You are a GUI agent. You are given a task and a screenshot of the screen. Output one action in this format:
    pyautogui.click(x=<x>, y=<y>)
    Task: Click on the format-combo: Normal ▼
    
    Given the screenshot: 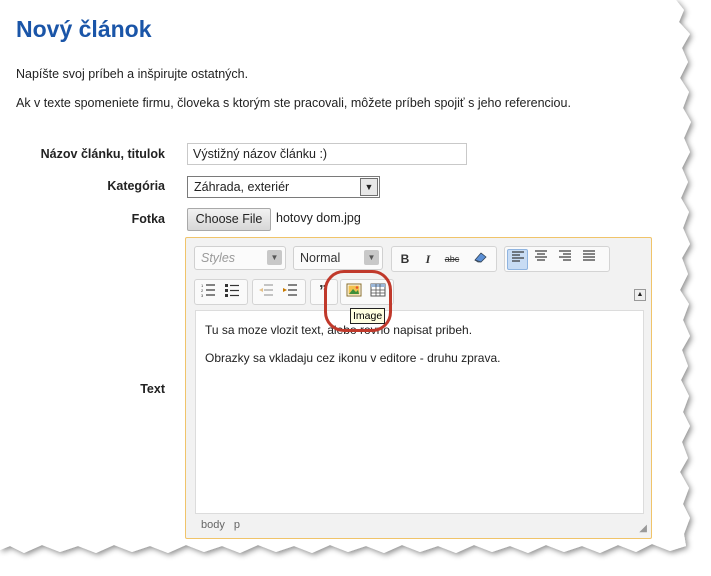 What is the action you would take?
    pyautogui.click(x=338, y=258)
    